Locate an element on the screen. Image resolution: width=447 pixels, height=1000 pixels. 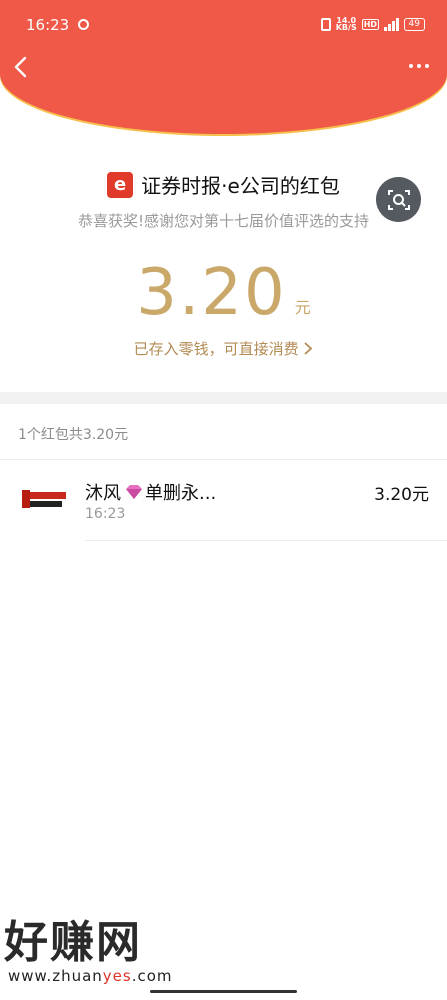
network-speed: 14.0 KB/S is located at coordinates (346, 24).